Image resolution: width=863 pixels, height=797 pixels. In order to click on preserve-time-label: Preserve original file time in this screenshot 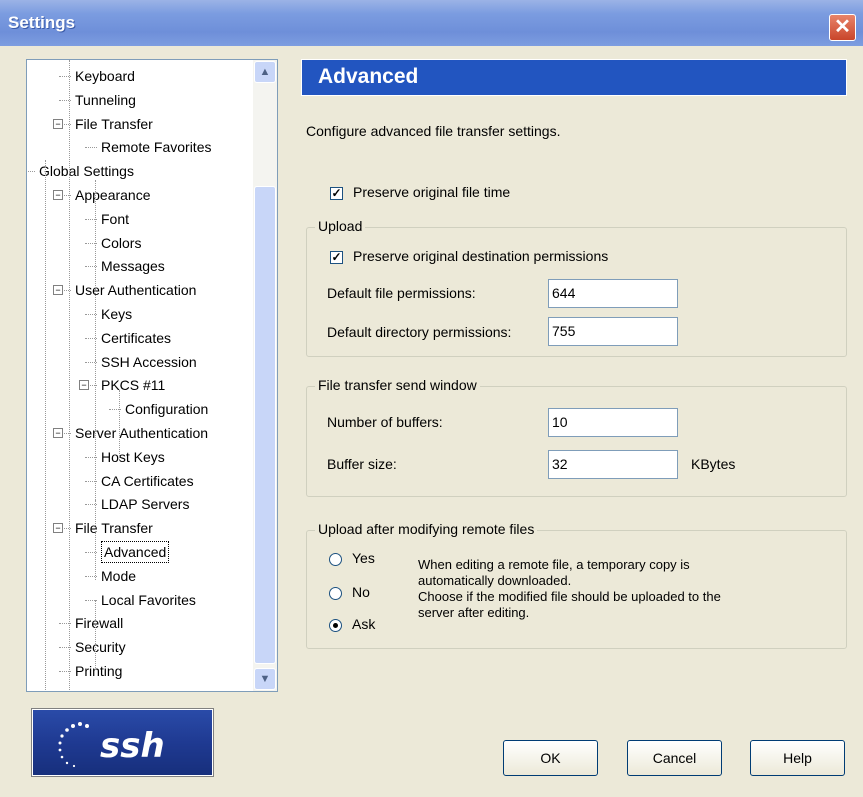, I will do `click(431, 192)`.